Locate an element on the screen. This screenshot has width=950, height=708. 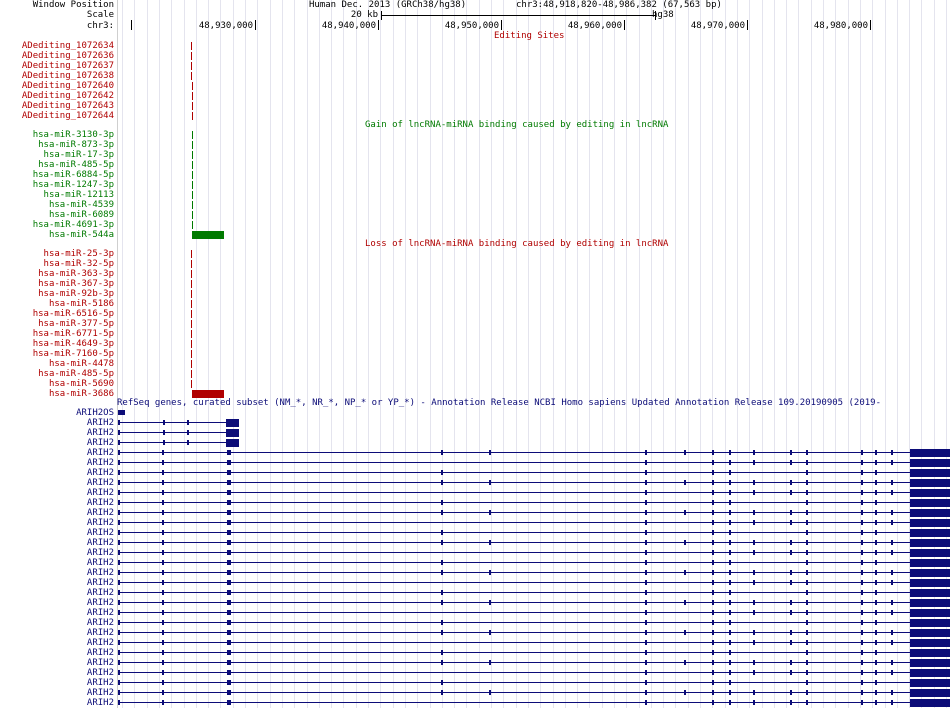
loss-mirna-label: hsa-miR-92b-3p is located at coordinates (57, 294).